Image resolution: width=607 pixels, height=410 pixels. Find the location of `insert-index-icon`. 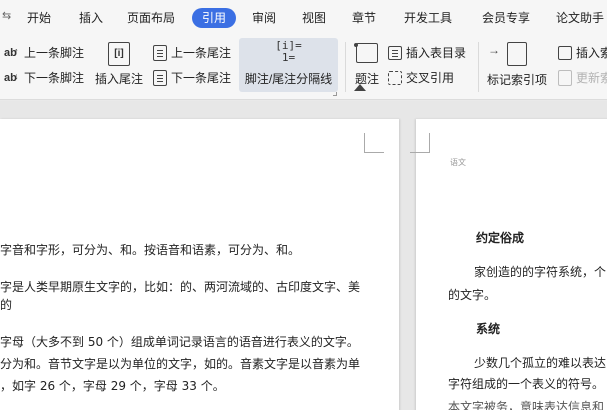

insert-index-icon is located at coordinates (565, 52).